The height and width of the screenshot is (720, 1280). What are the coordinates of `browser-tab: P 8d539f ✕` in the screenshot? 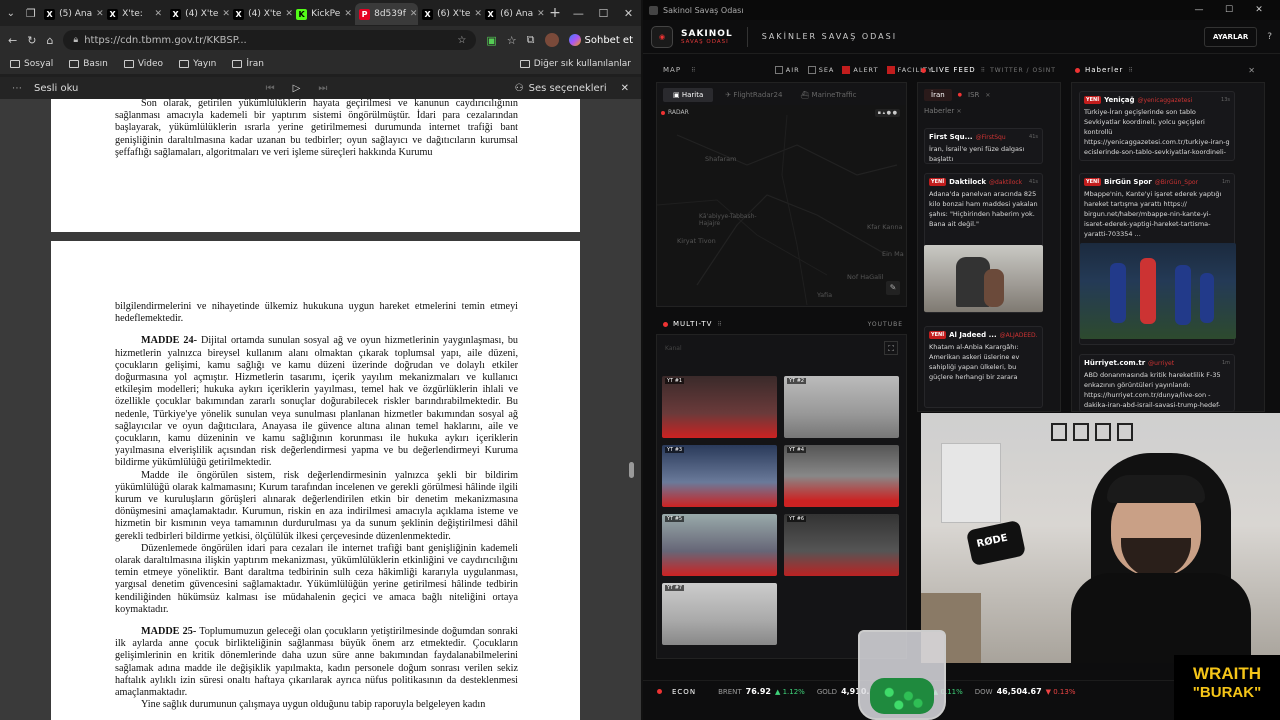 It's located at (387, 14).